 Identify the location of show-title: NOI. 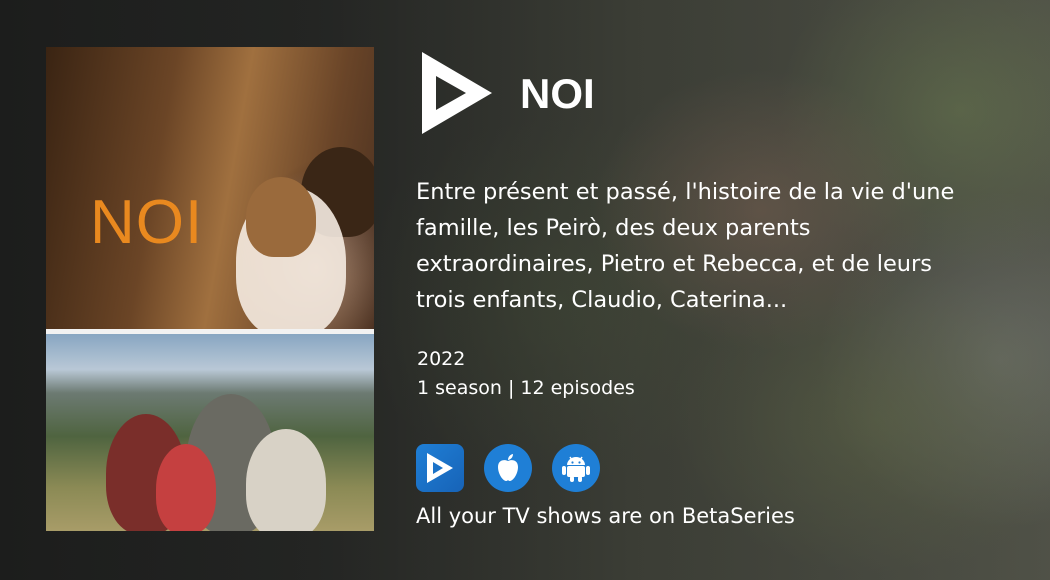
(557, 93).